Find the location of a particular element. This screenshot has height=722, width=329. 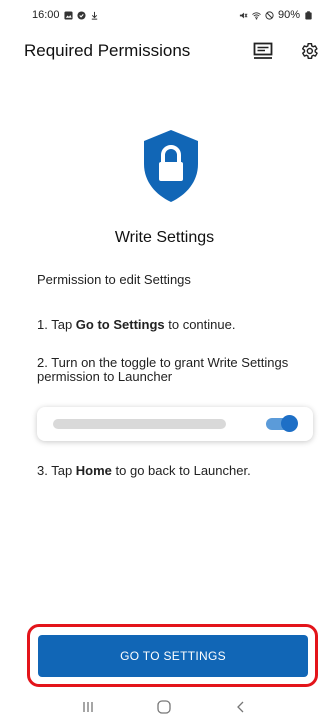

step-3-suffix: to go back to Launcher. is located at coordinates (181, 470).